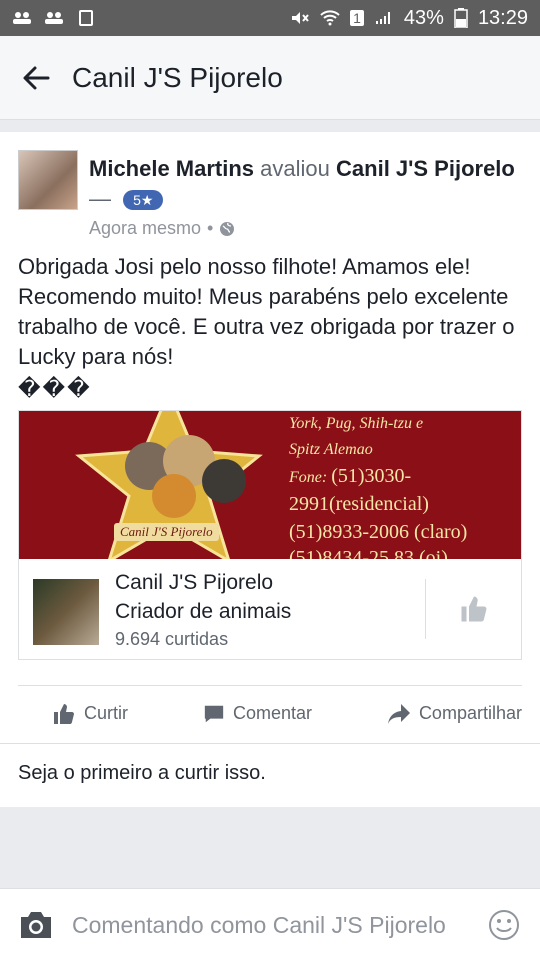 Image resolution: width=540 pixels, height=960 pixels. What do you see at coordinates (106, 713) in the screenshot?
I see `like-label: Curtir` at bounding box center [106, 713].